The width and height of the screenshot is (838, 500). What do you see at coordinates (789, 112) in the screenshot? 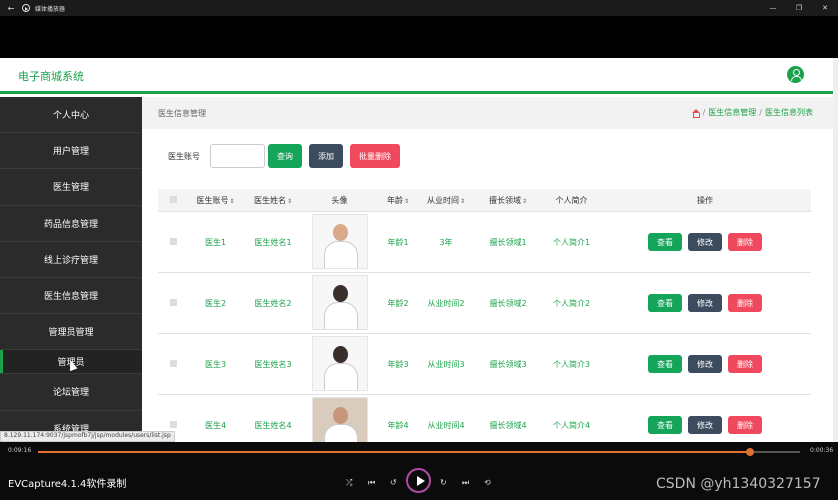
I see `breadcrumb-item: 医生信息列表` at bounding box center [789, 112].